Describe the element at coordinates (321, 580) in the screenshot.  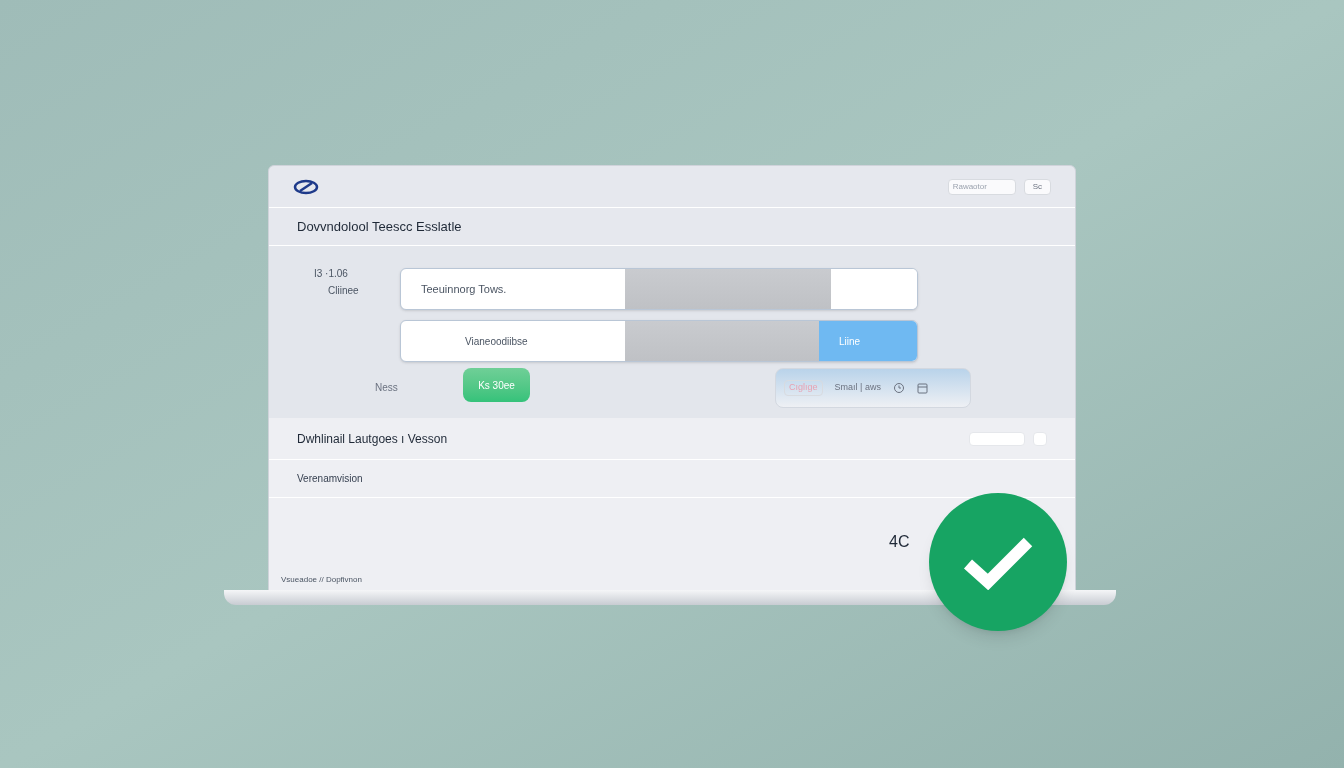
I see `footer-text: Vsueadoe // Dopfivnon` at that location.